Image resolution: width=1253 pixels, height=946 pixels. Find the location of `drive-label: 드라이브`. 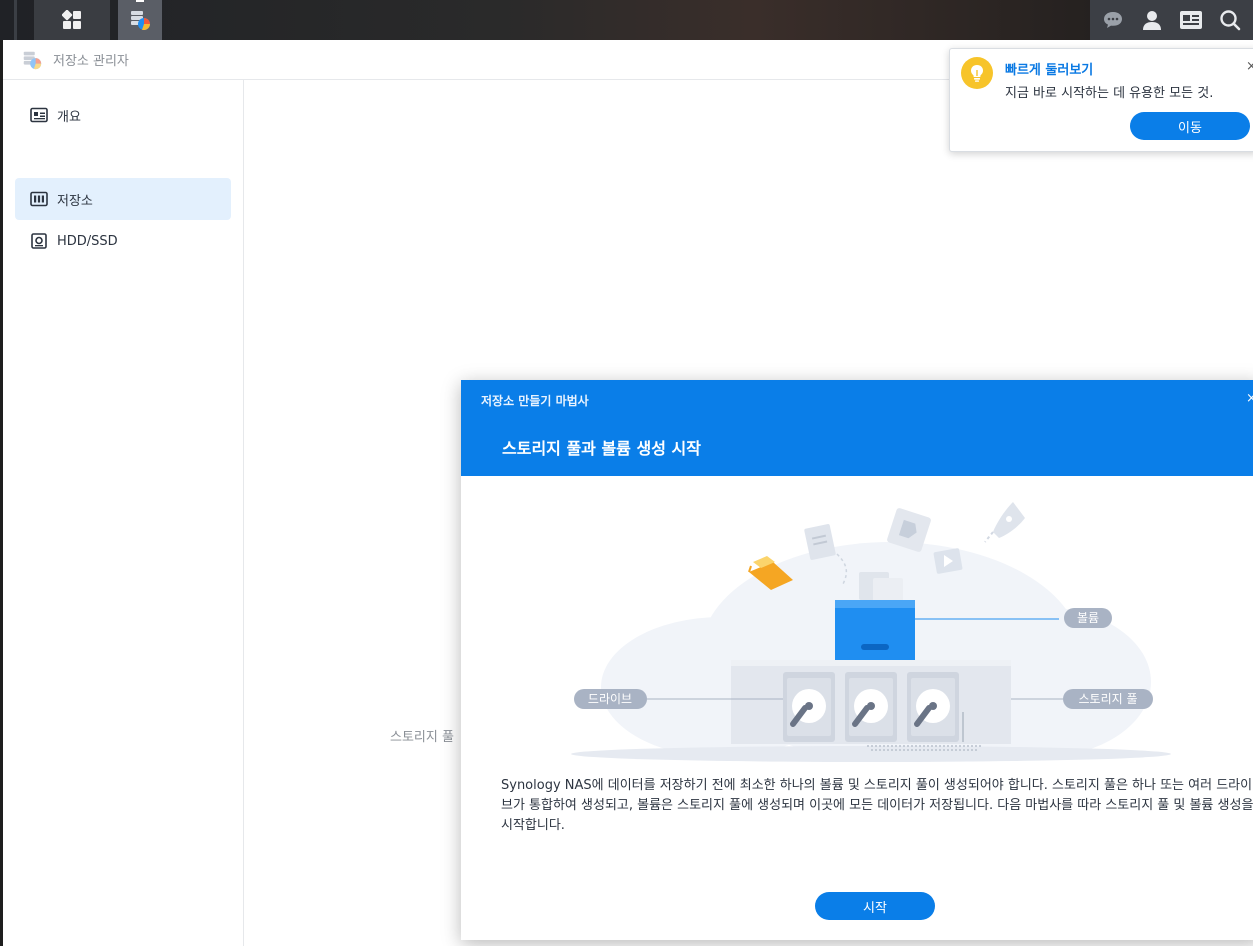

drive-label: 드라이브 is located at coordinates (610, 699).